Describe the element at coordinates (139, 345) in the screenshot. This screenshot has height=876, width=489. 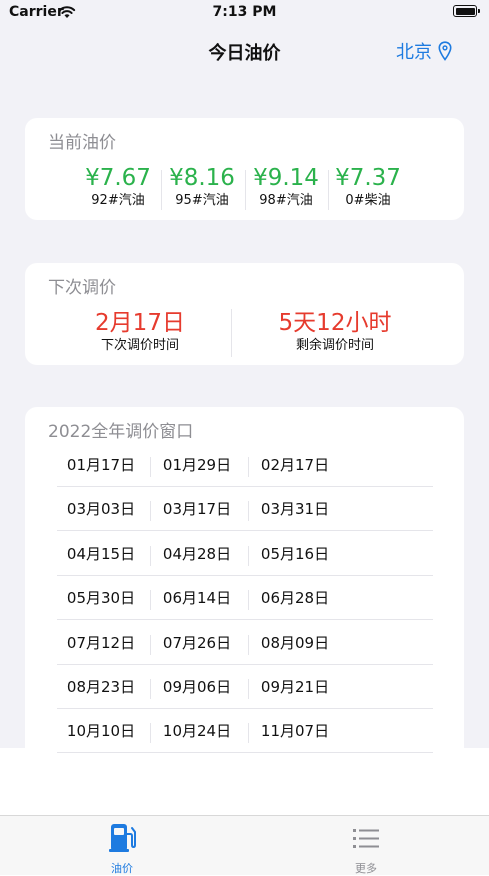
I see `next-date-label: 下次调价时间` at that location.